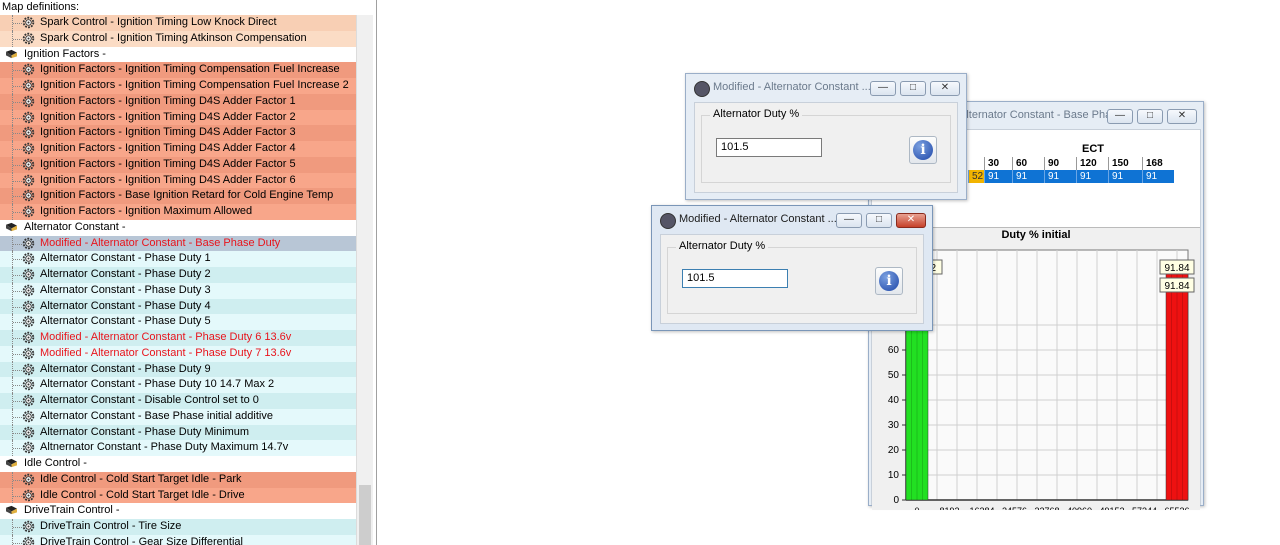 The width and height of the screenshot is (1280, 545). Describe the element at coordinates (125, 305) in the screenshot. I see `tree-item-label: Alternator Constant - Phase Duty 4` at that location.